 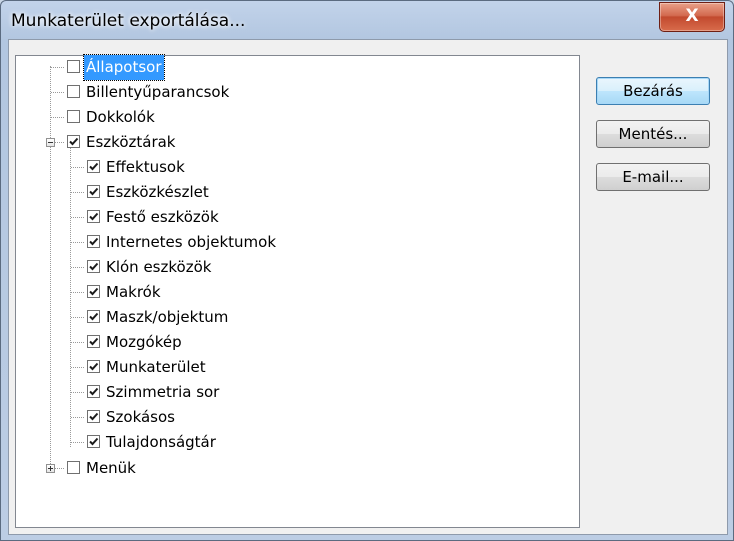 I want to click on tree-item-label: Klón eszközök, so click(x=159, y=267).